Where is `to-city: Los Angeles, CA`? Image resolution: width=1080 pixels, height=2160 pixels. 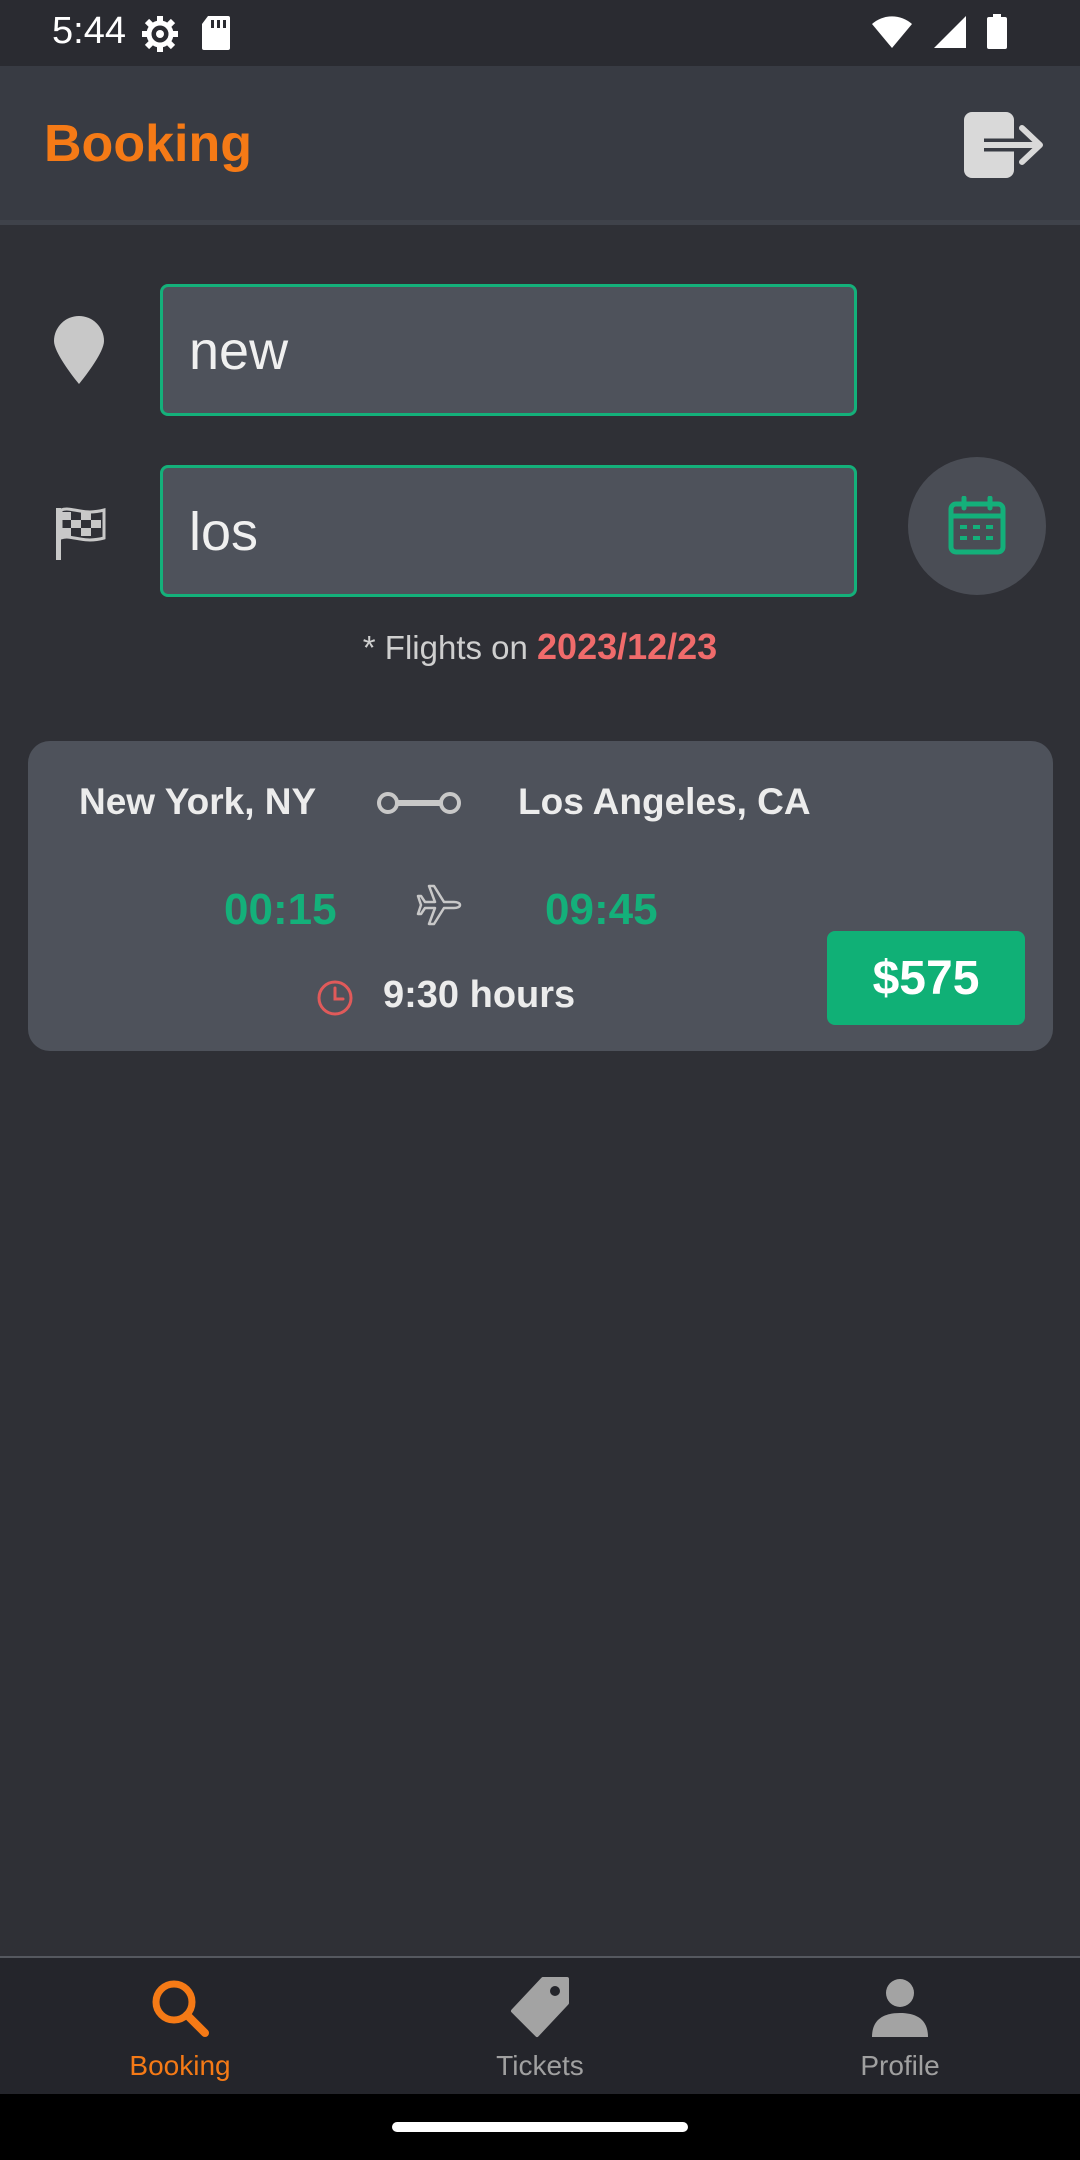
to-city: Los Angeles, CA is located at coordinates (664, 801).